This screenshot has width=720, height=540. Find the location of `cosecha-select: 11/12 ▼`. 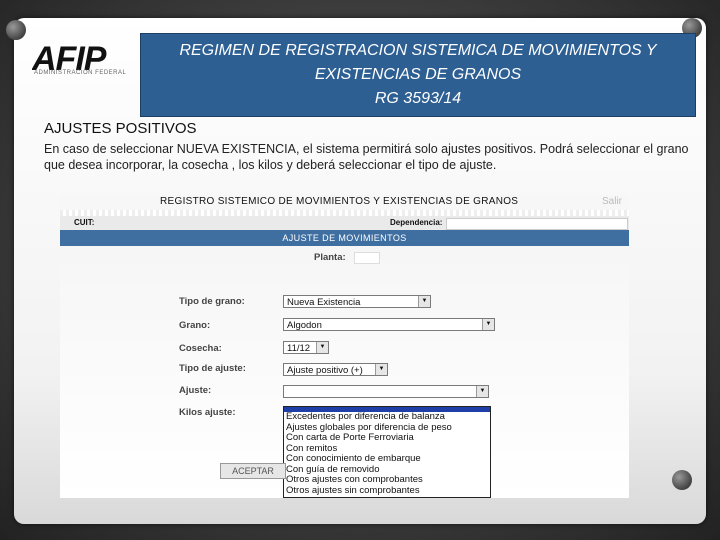

cosecha-select: 11/12 ▼ is located at coordinates (306, 347).